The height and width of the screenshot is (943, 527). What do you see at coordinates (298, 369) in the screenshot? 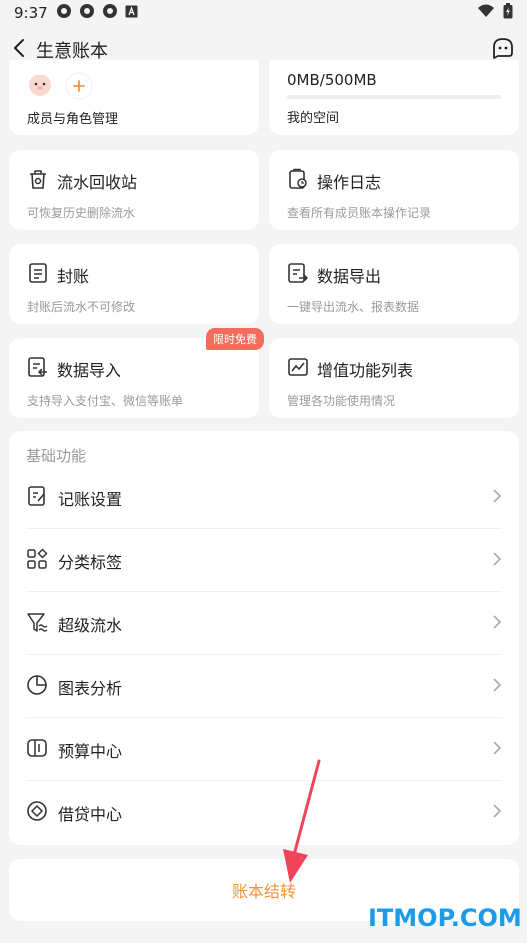
I see `chart-trend-icon` at bounding box center [298, 369].